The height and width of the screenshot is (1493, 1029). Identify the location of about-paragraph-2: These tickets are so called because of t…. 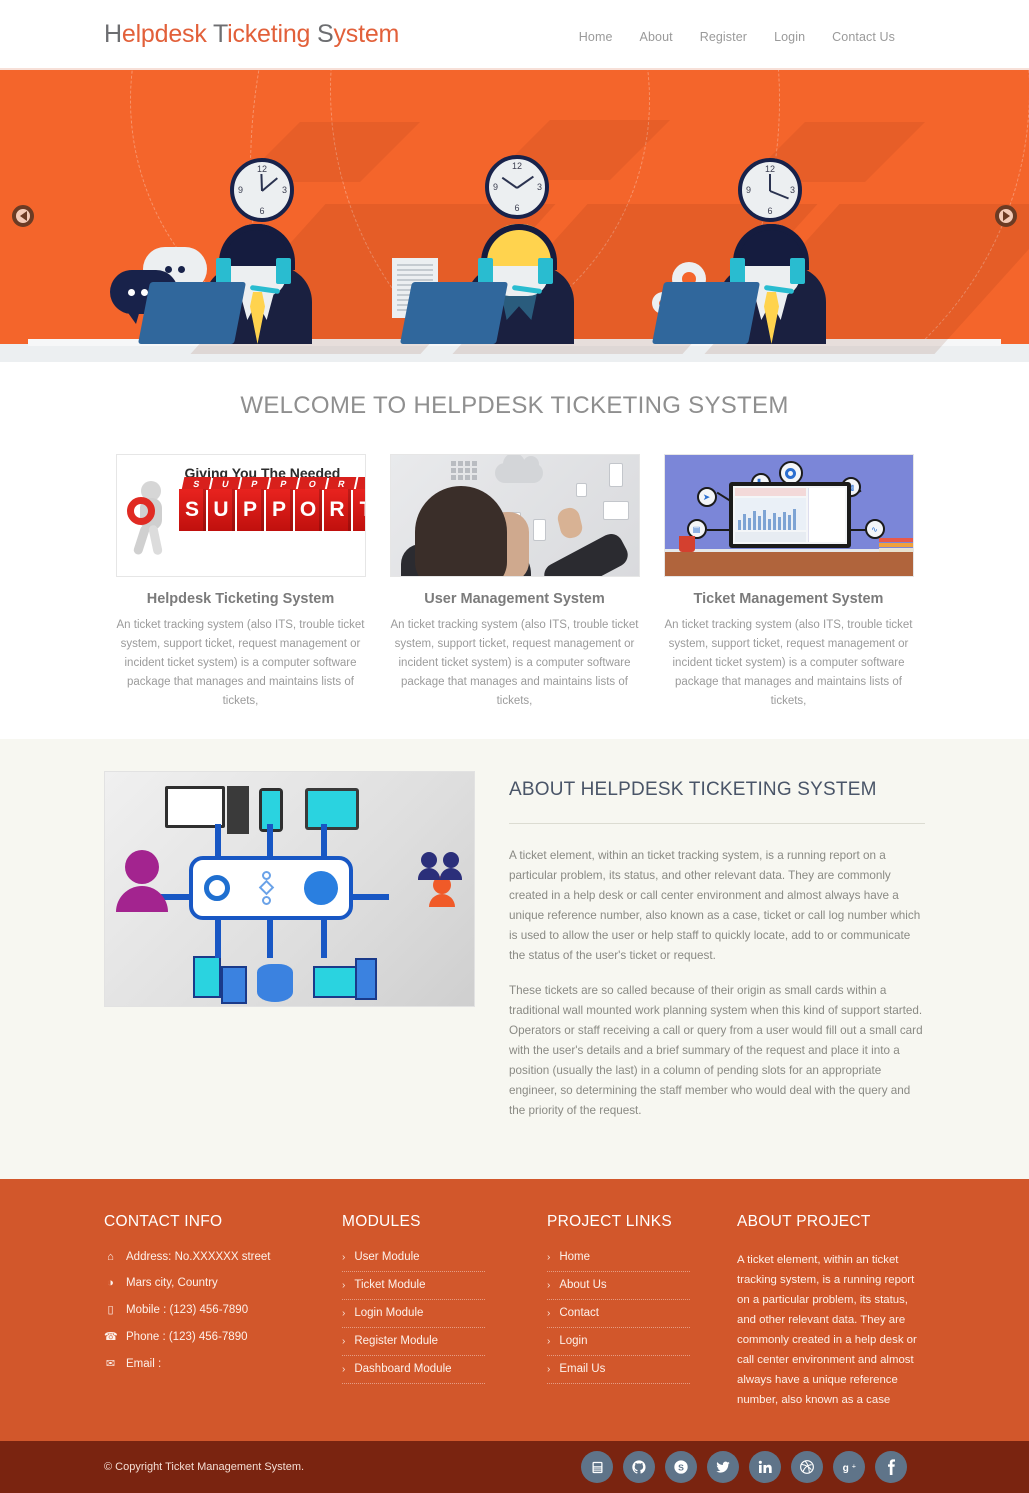
(716, 1050).